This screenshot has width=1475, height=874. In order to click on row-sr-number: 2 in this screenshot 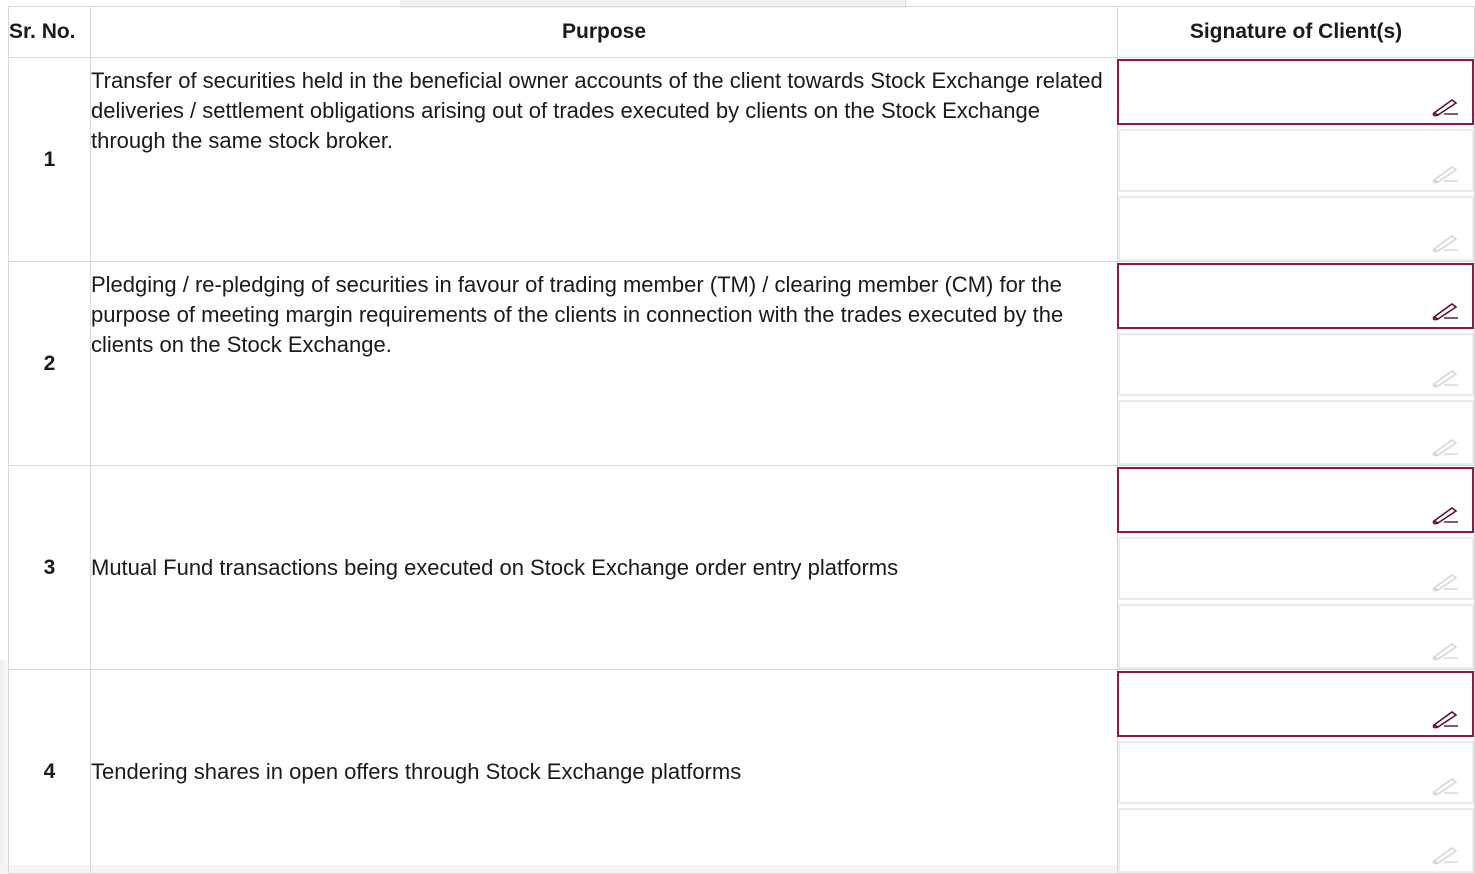, I will do `click(49, 363)`.